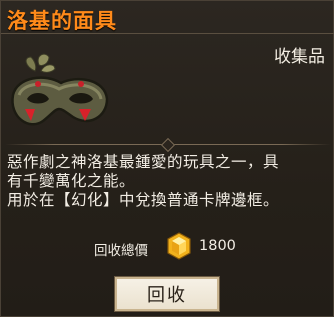 The image size is (334, 317). I want to click on description-line: 用於在【幻化】中兌換普通卡牌邊框。, so click(143, 200).